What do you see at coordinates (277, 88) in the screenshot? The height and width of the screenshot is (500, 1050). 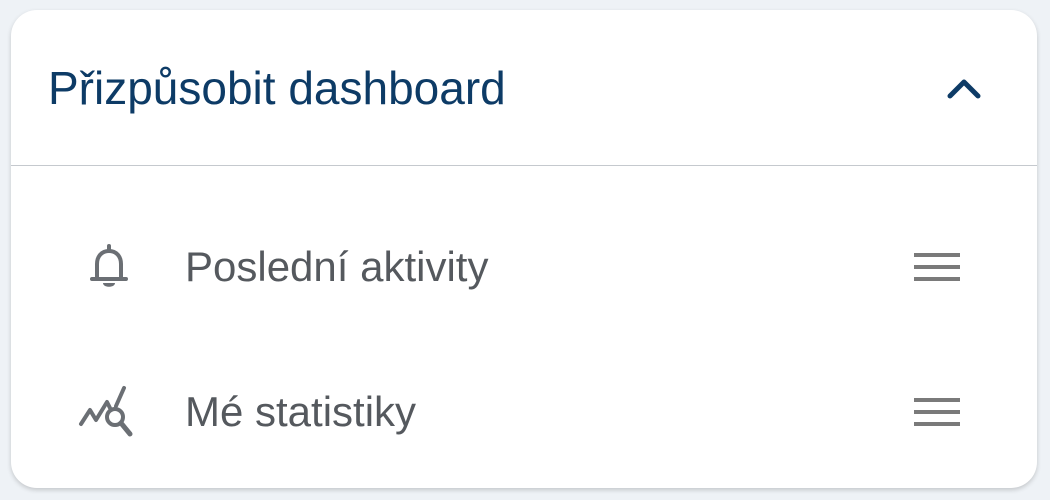 I see `card-title: Přizpůsobit dashboard` at bounding box center [277, 88].